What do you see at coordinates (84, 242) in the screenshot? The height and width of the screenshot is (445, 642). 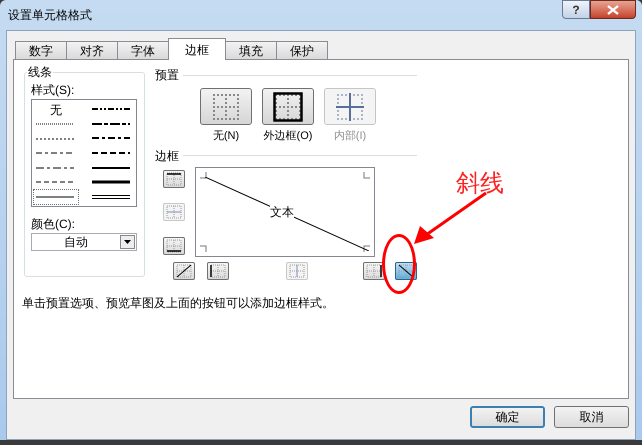 I see `color-dropdown: 自动` at bounding box center [84, 242].